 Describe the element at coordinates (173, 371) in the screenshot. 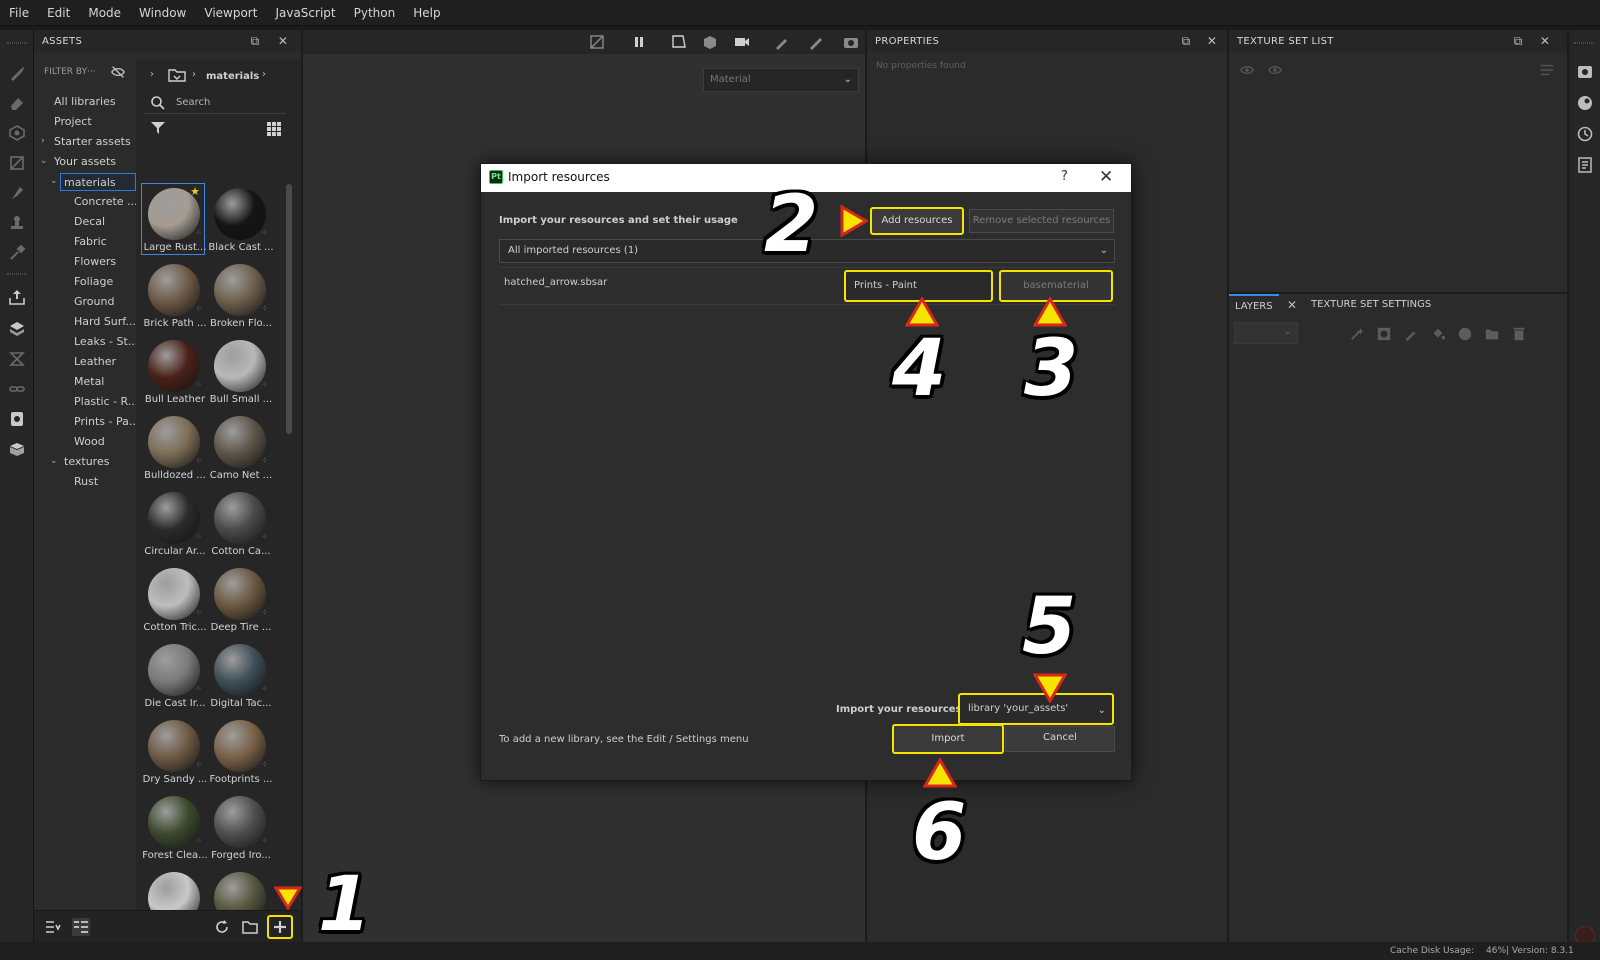

I see `asset-tile: ⁘ Bull Leather` at that location.